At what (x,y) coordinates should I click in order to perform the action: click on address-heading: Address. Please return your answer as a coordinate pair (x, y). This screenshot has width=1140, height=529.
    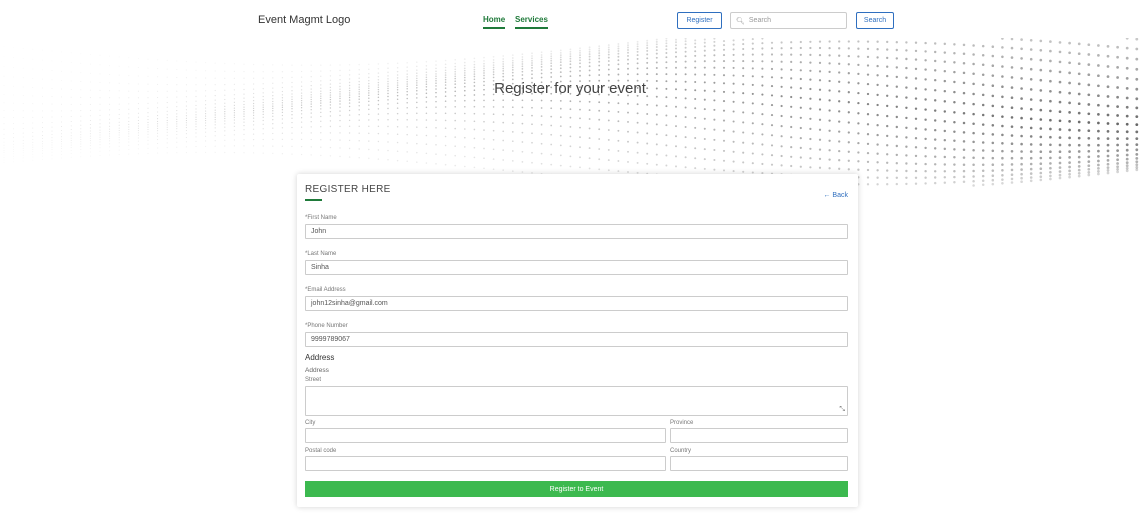
    Looking at the image, I should click on (320, 357).